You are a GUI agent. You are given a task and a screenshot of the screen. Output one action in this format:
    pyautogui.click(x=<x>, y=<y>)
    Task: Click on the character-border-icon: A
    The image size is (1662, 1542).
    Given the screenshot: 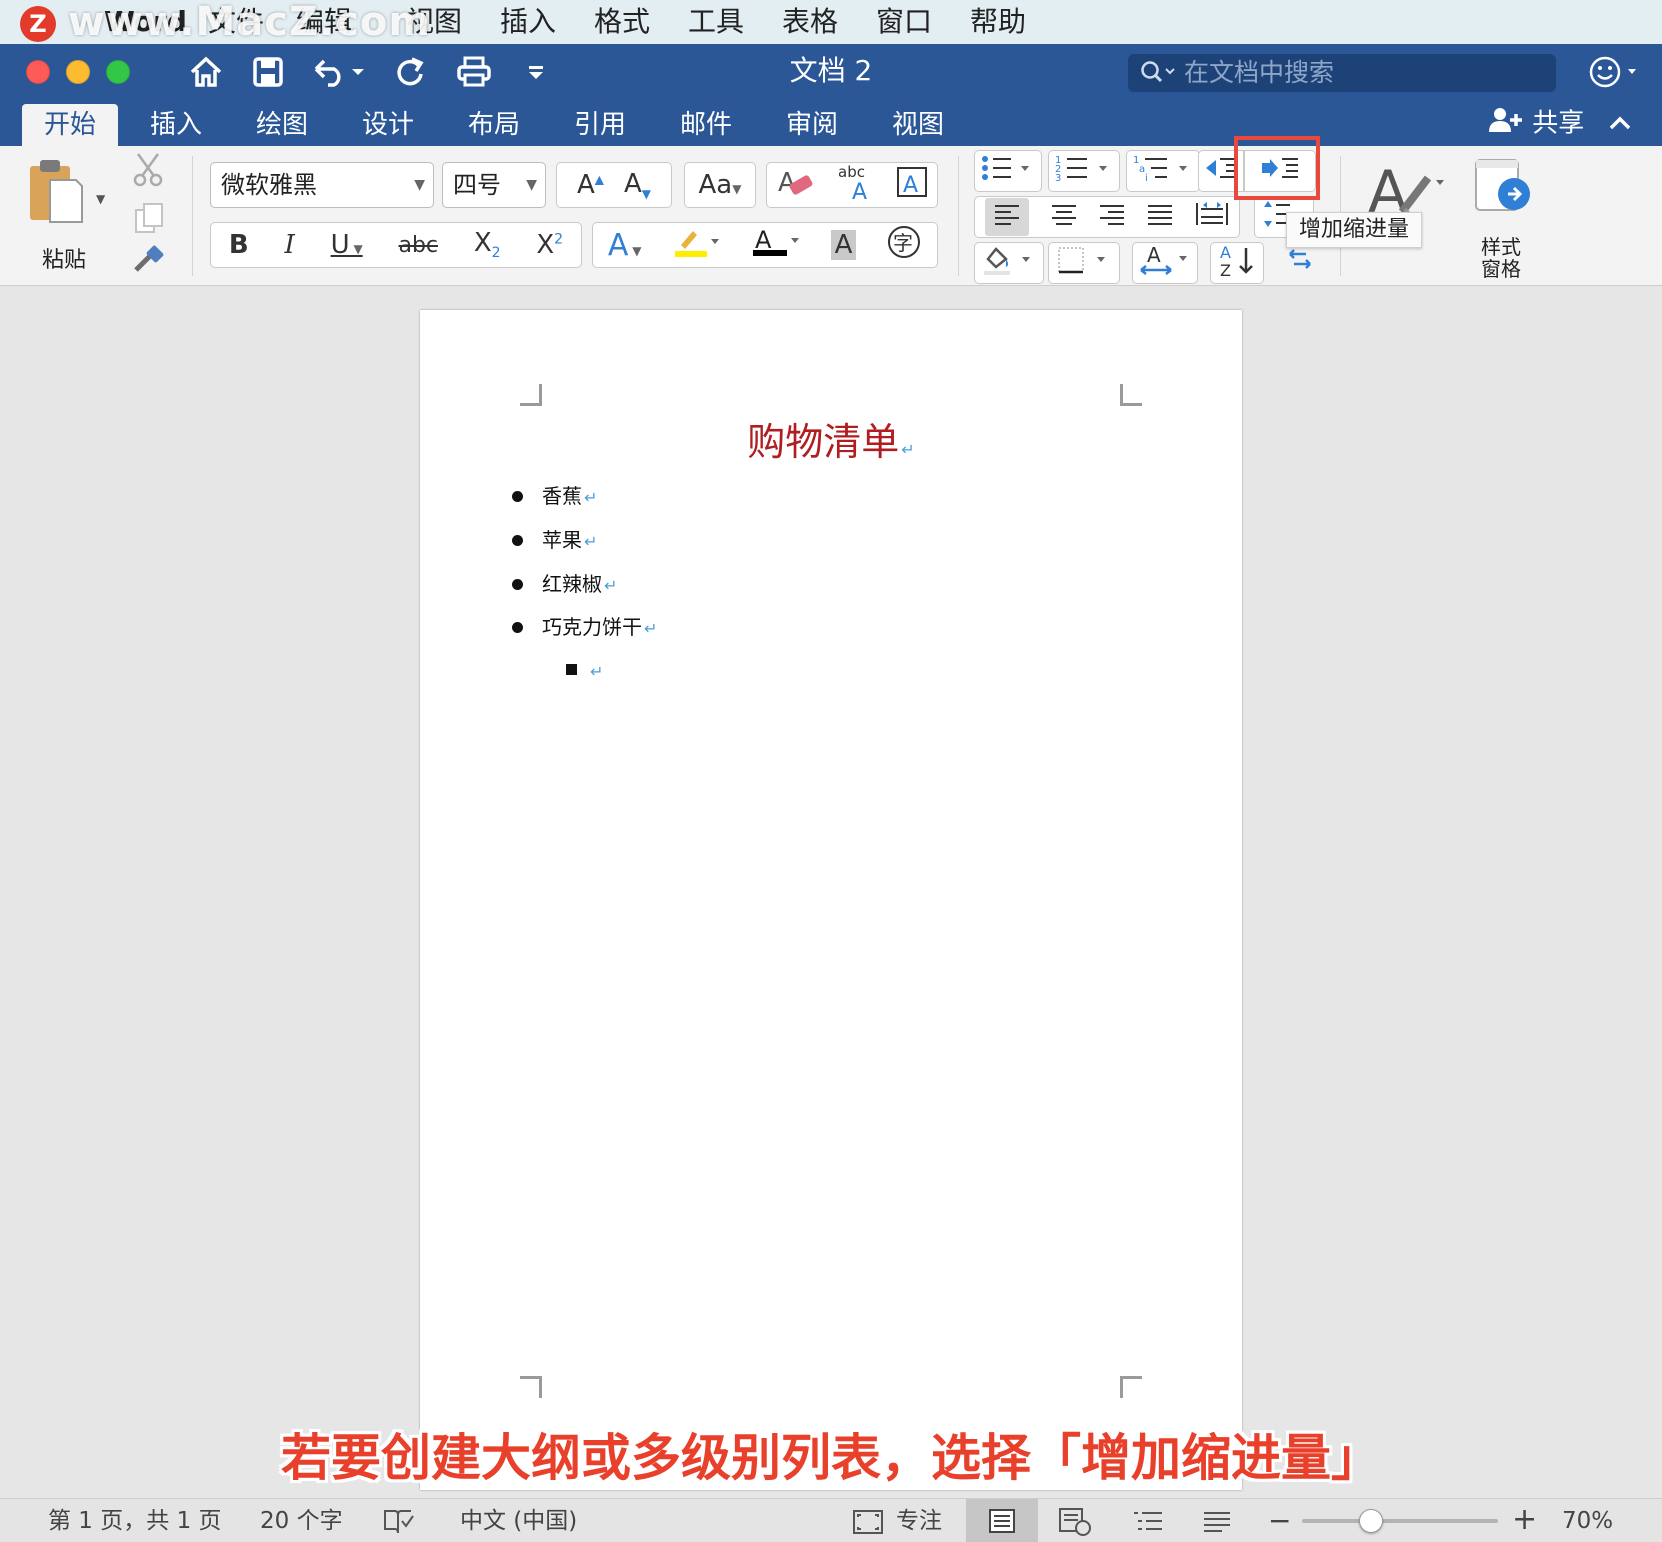 What is the action you would take?
    pyautogui.click(x=912, y=185)
    